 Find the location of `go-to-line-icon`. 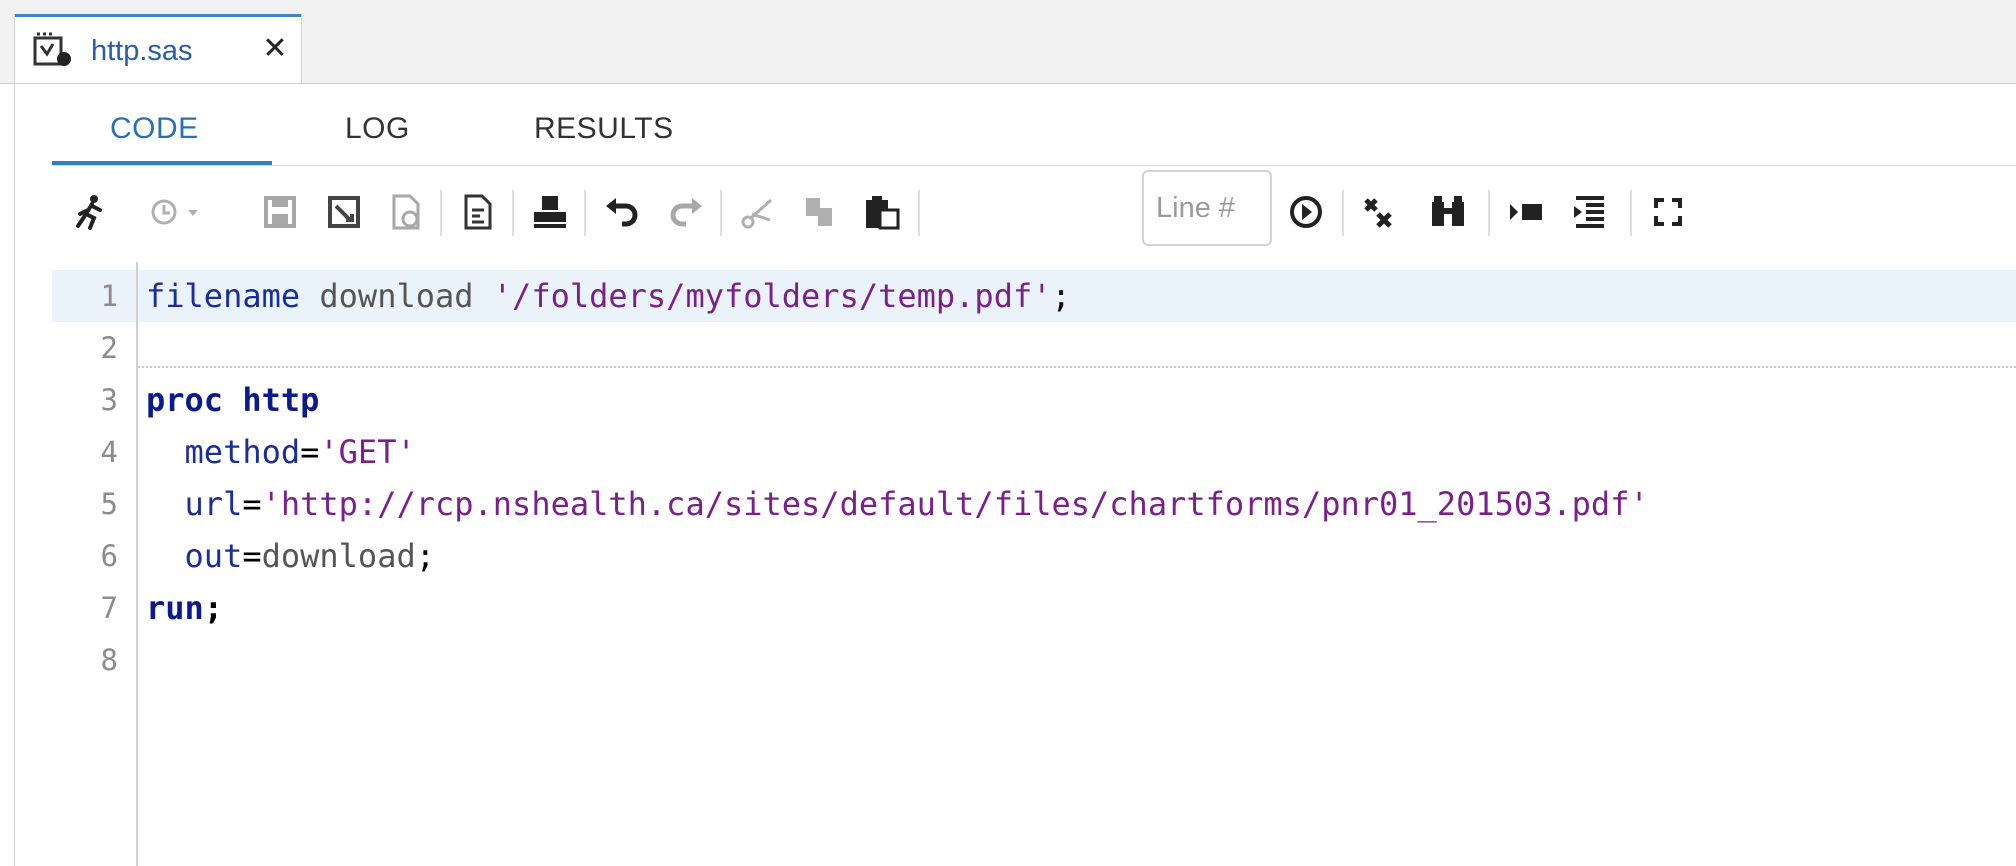

go-to-line-icon is located at coordinates (1306, 212).